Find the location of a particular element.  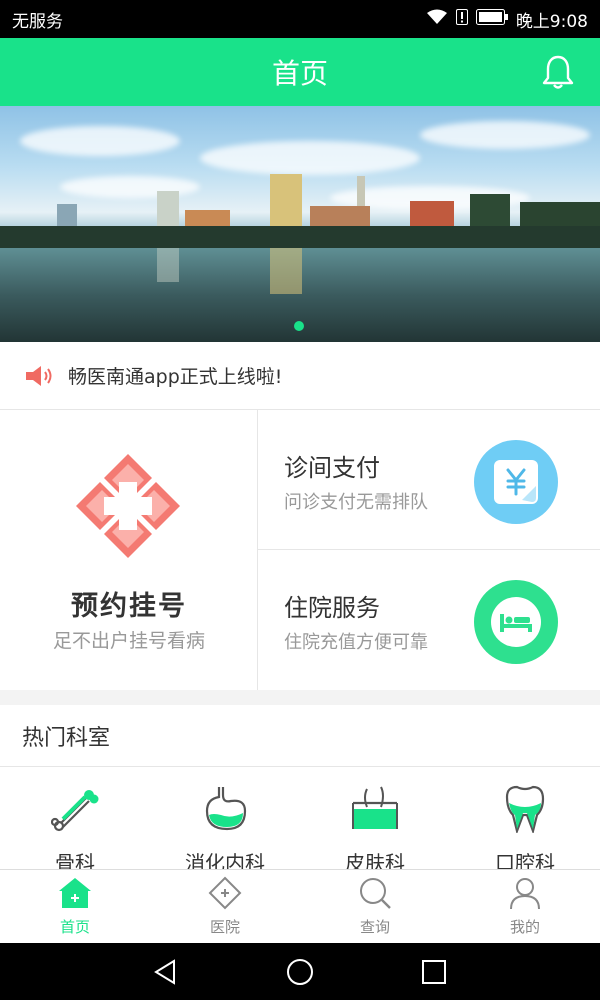

tab-label: 首页 is located at coordinates (74, 927).